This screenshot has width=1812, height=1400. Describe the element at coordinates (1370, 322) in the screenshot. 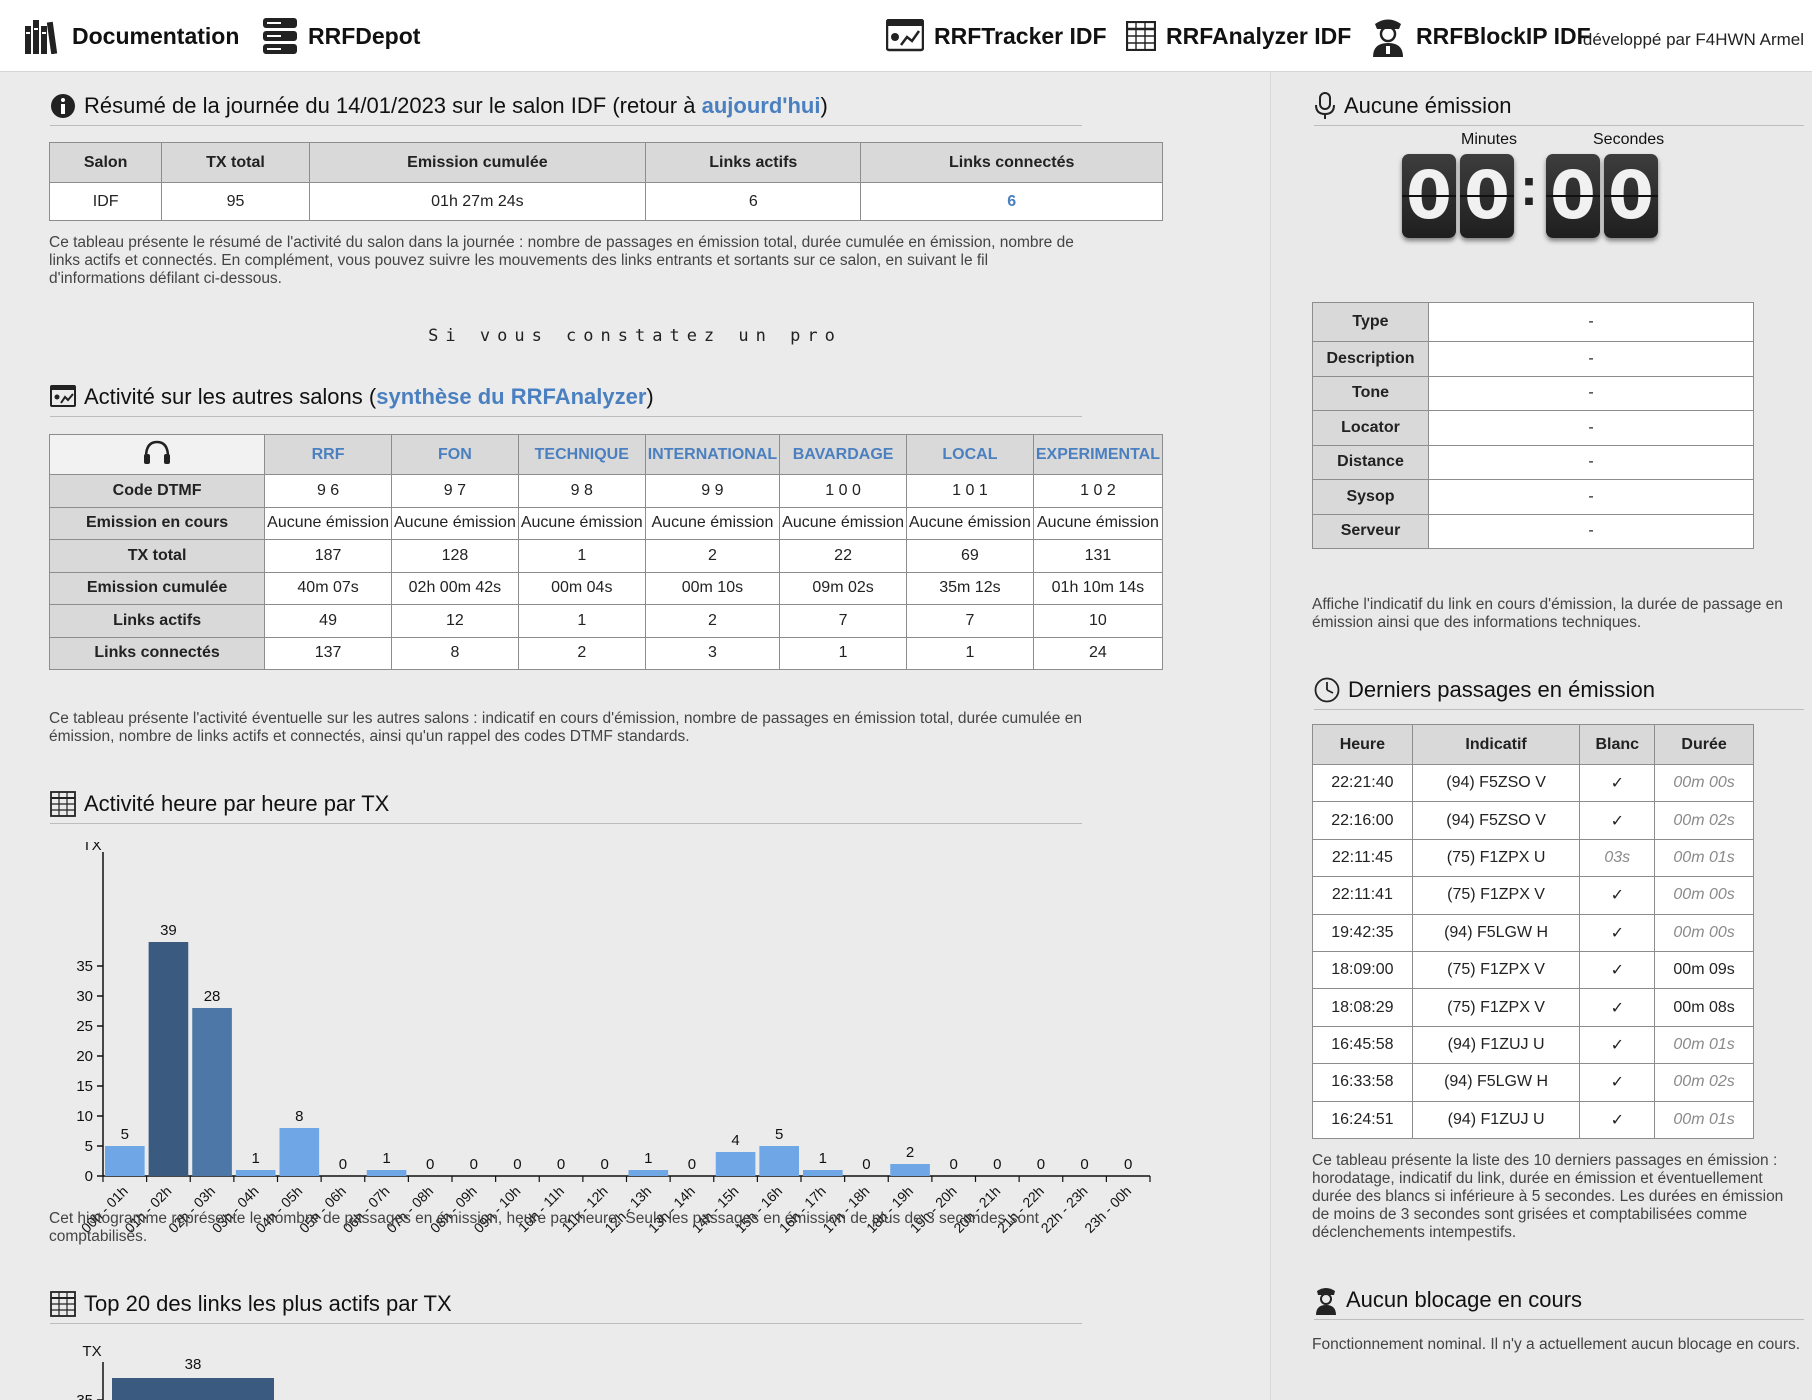

I see `info-row-label: Type` at that location.